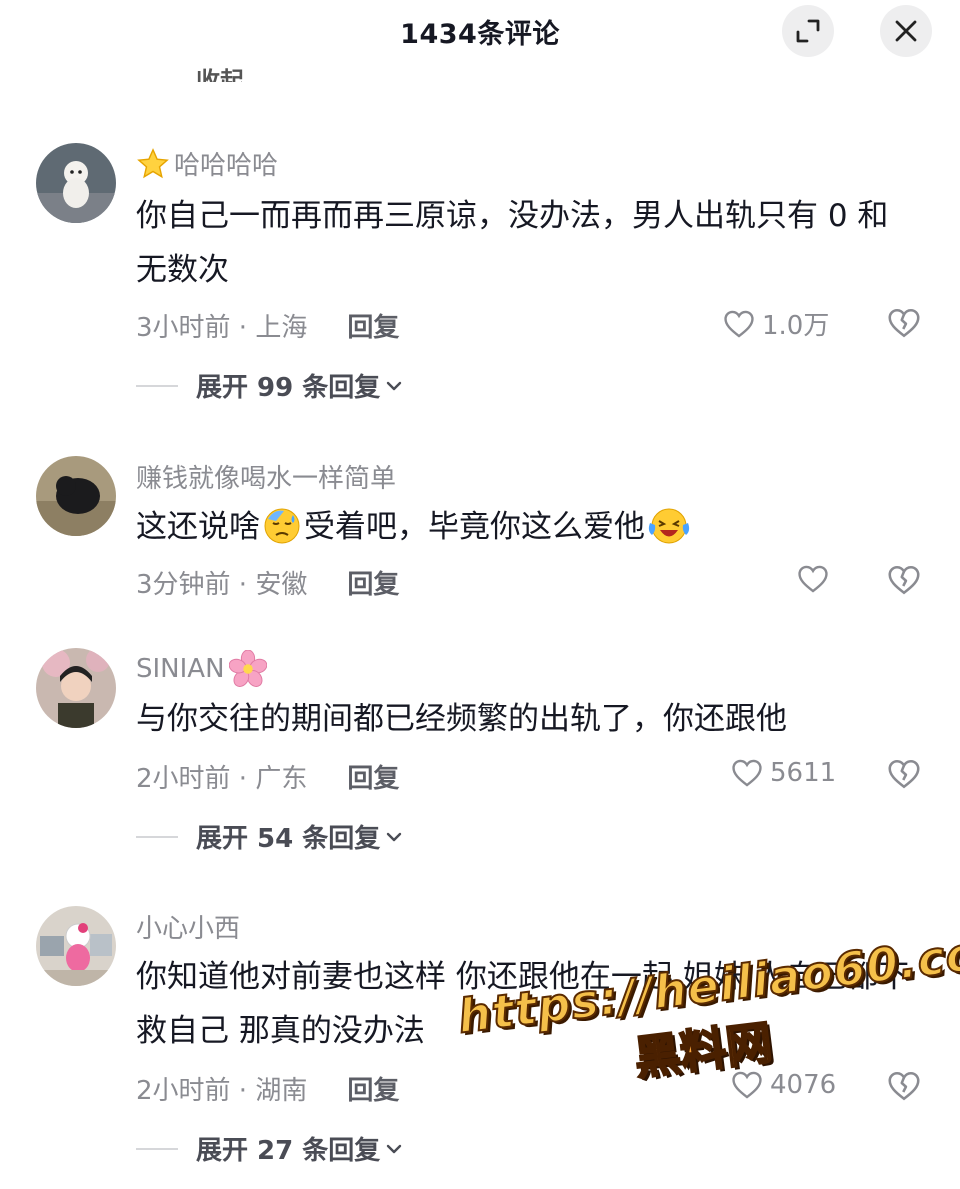  I want to click on username-text: 小心小西, so click(188, 929).